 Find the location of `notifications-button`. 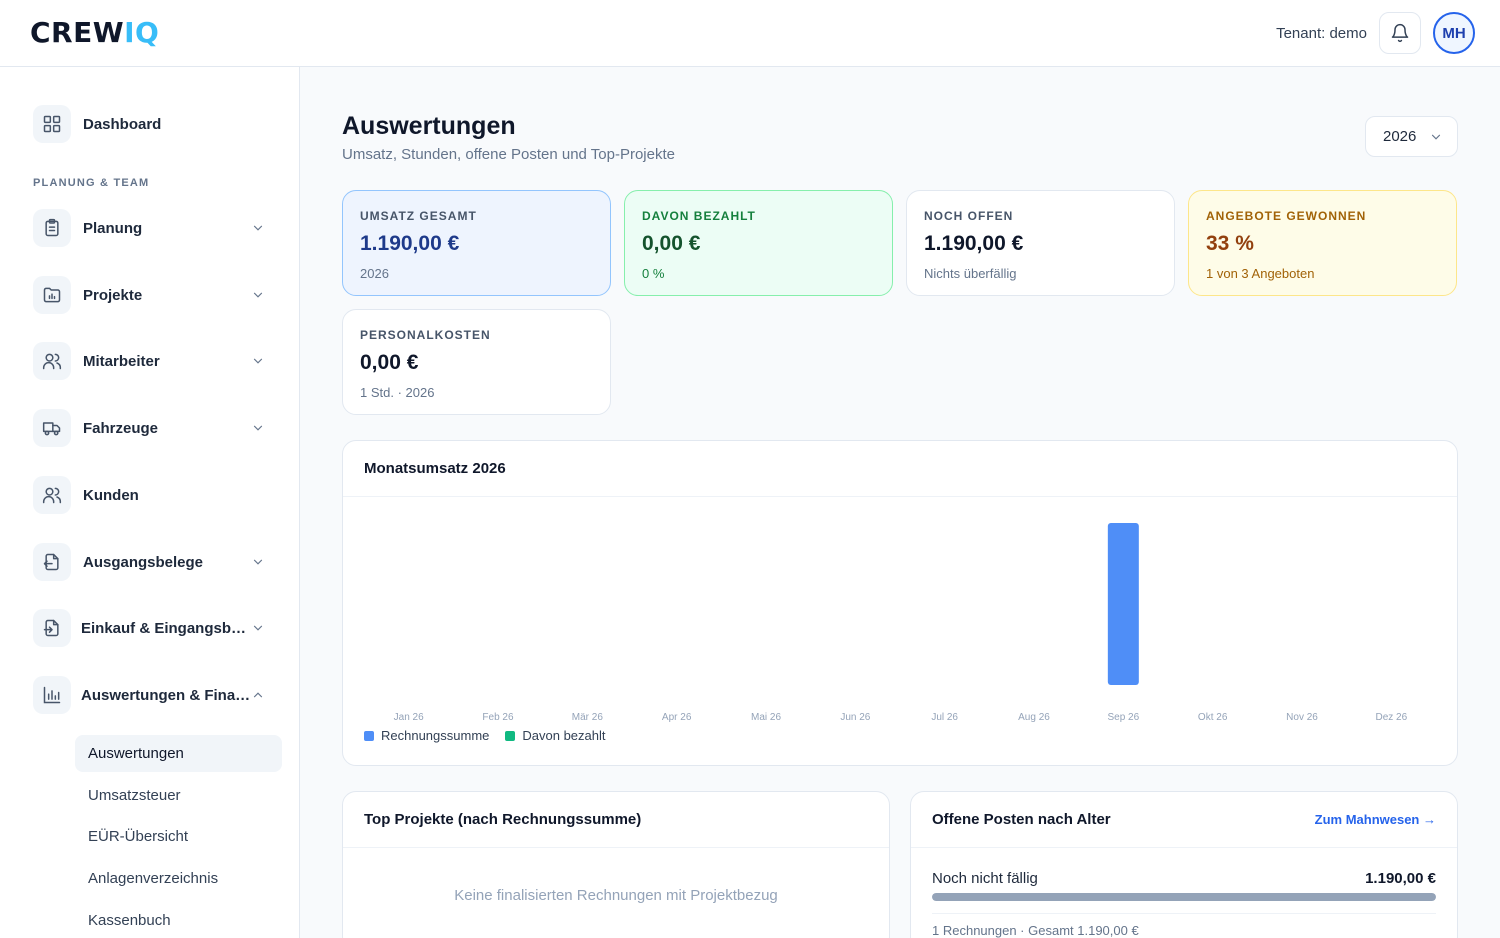

notifications-button is located at coordinates (1400, 33).